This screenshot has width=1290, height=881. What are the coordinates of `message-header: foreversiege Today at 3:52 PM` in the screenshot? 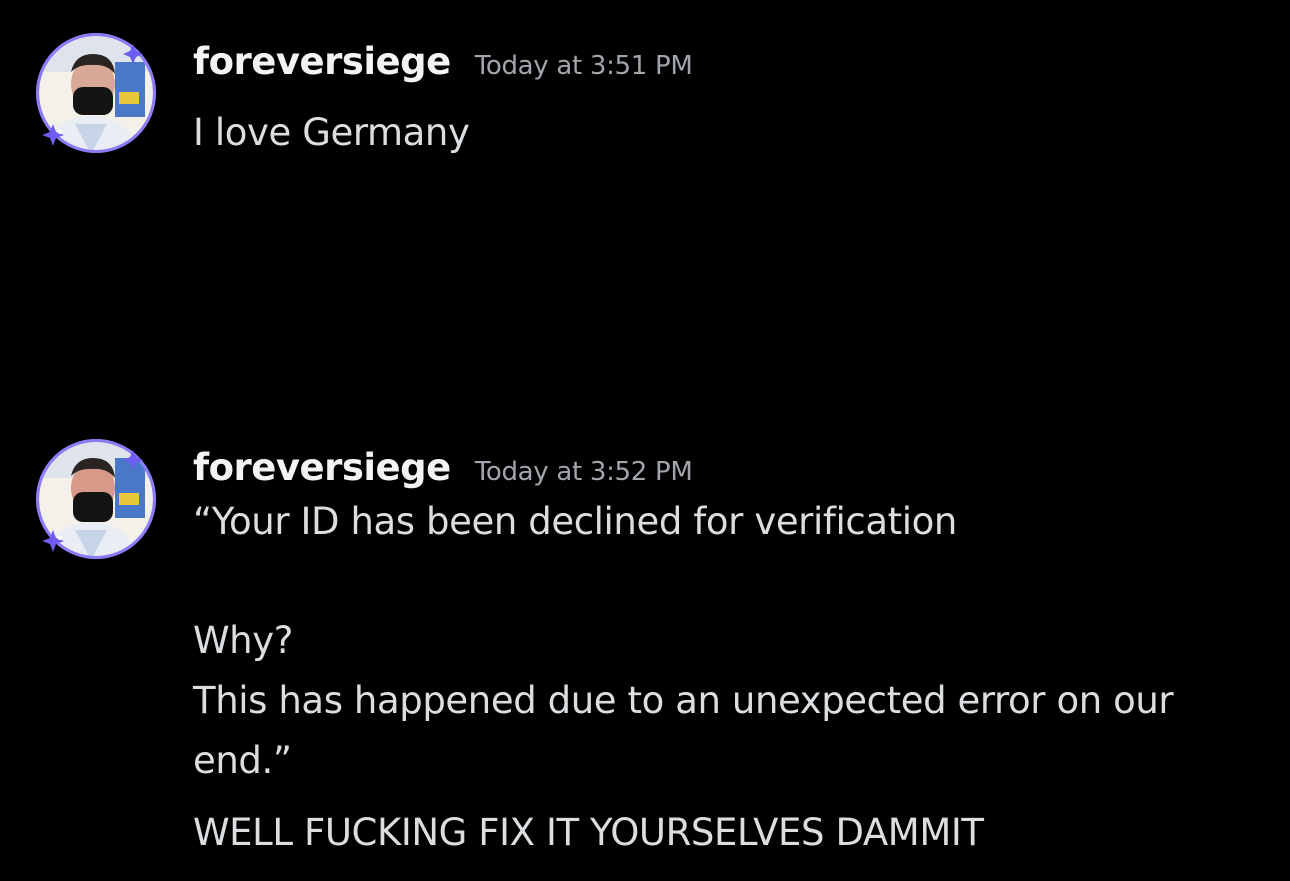 It's located at (443, 471).